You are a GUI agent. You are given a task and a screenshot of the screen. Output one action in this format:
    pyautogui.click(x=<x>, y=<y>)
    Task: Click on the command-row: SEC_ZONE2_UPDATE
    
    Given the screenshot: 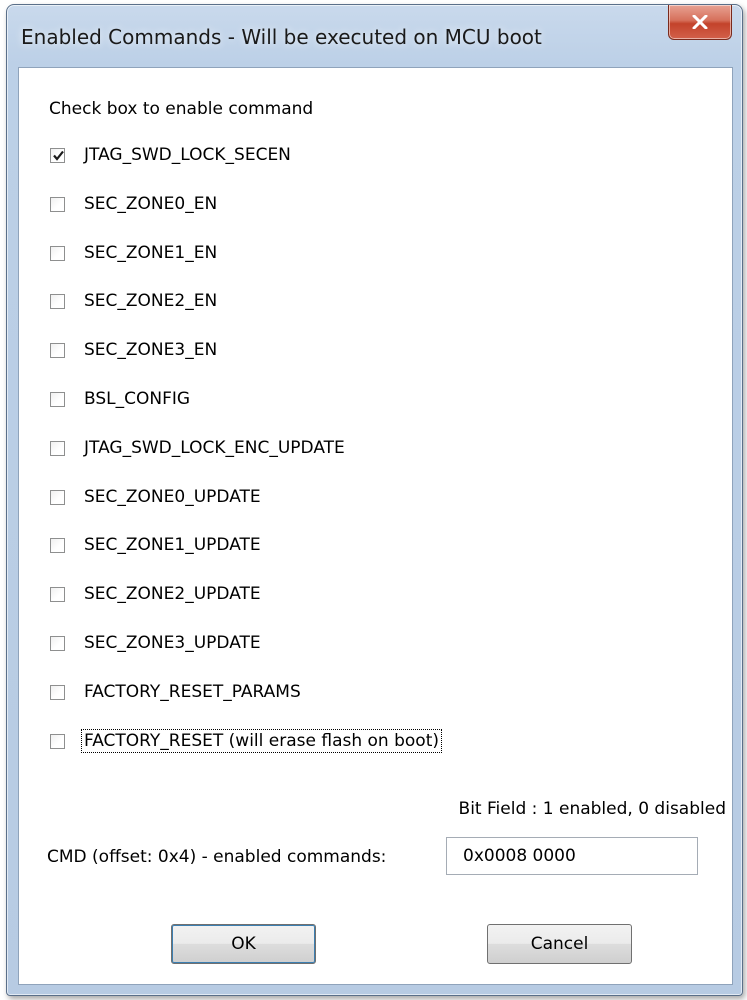 What is the action you would take?
    pyautogui.click(x=156, y=594)
    